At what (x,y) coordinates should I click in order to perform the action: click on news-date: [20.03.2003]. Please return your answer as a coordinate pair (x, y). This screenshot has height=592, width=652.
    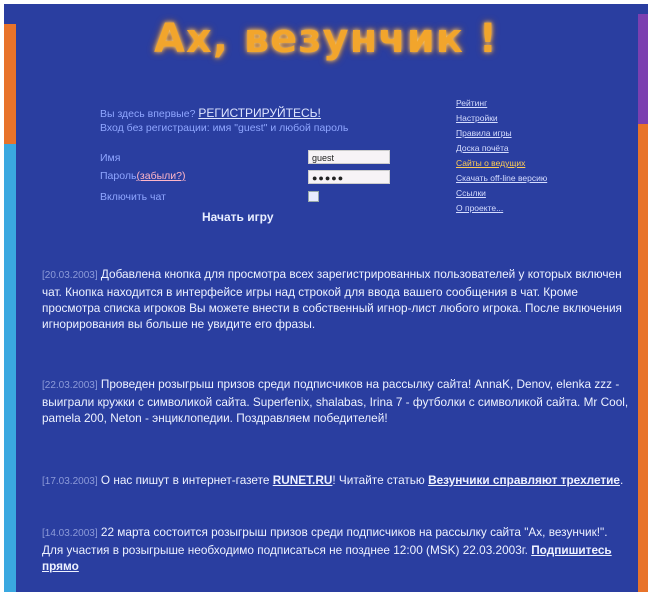
    Looking at the image, I should click on (70, 275).